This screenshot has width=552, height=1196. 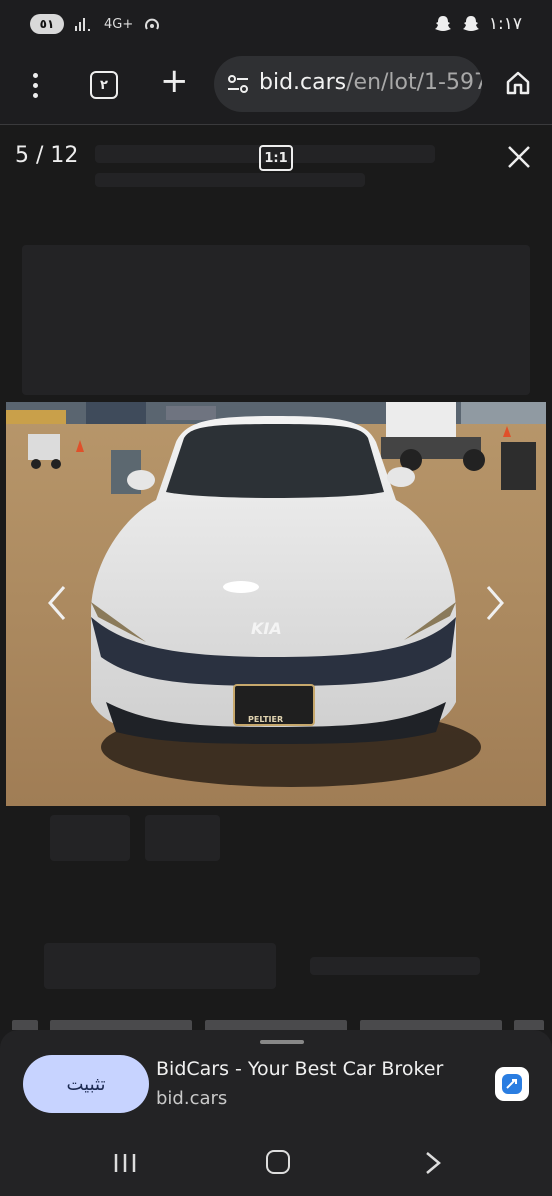 I want to click on home-icon, so click(x=518, y=83).